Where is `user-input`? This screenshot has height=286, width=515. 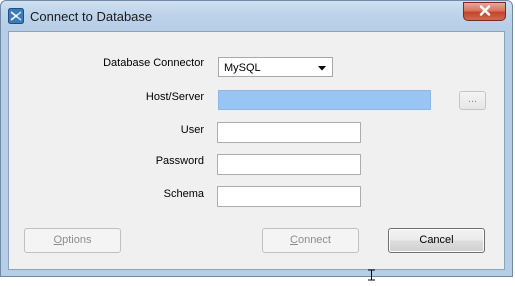 user-input is located at coordinates (289, 132).